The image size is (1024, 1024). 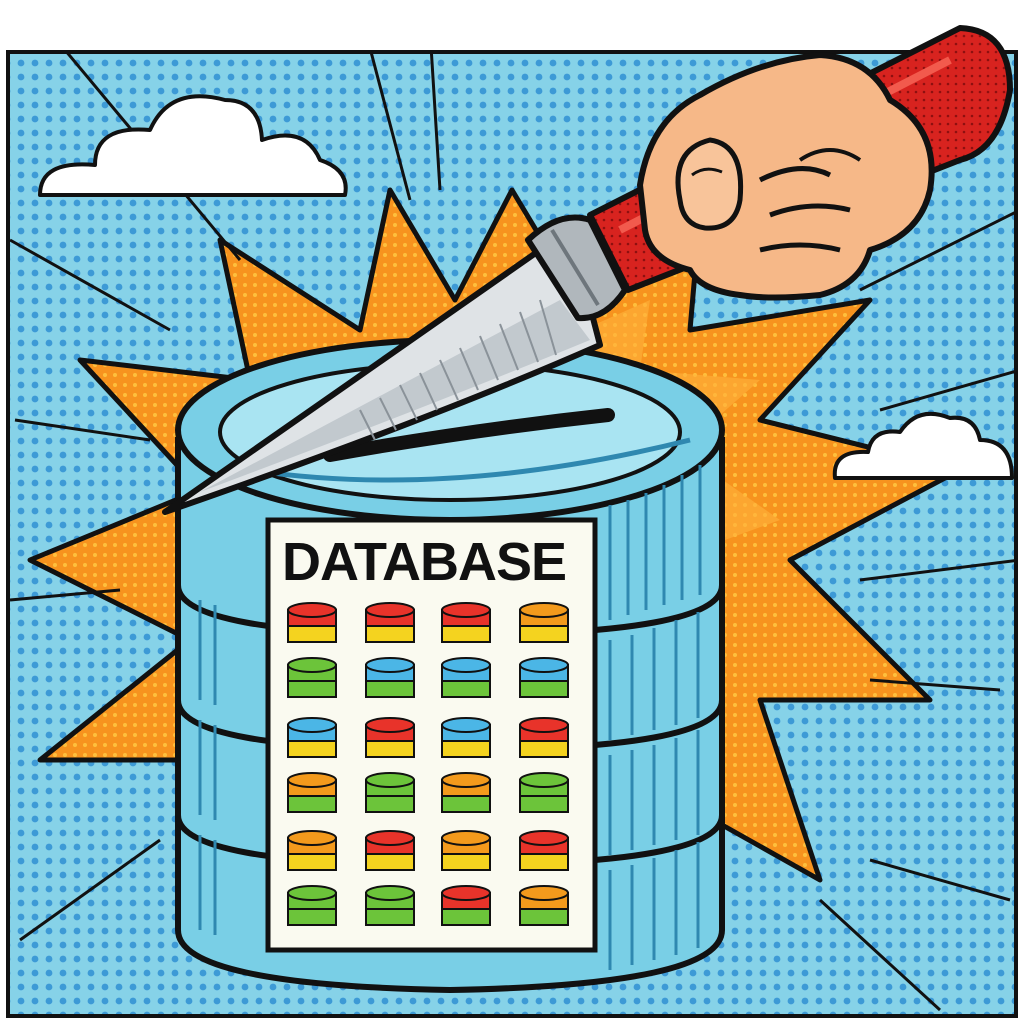 What do you see at coordinates (424, 562) in the screenshot?
I see `database-label: DATABASE` at bounding box center [424, 562].